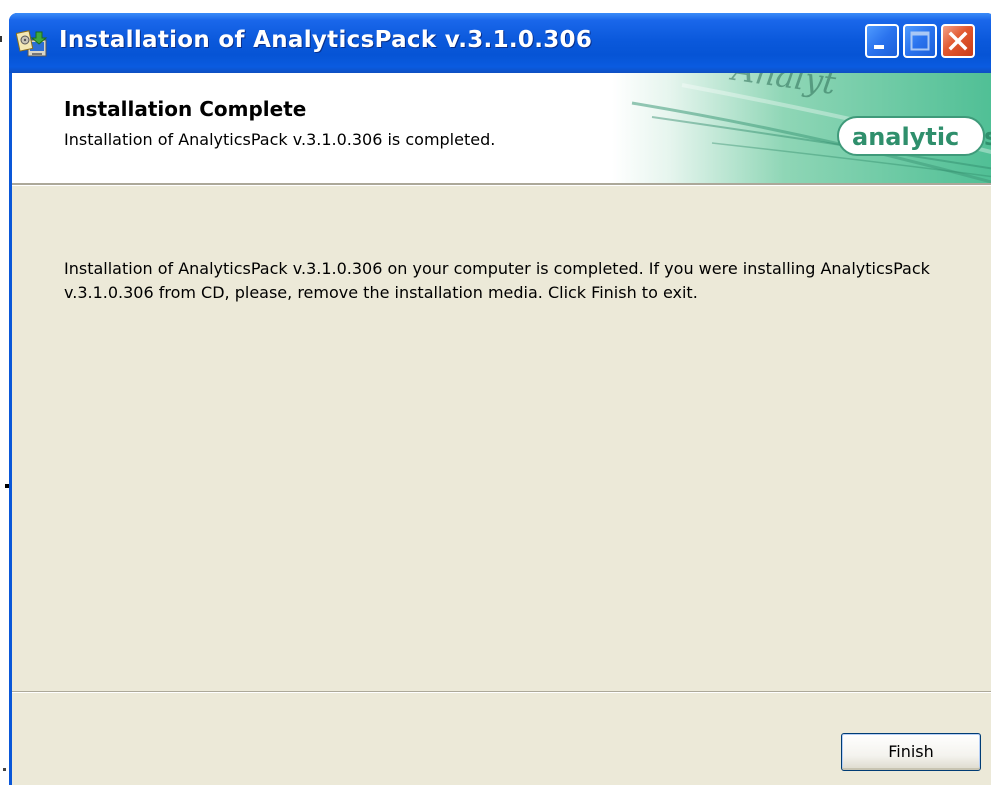 The image size is (991, 785). What do you see at coordinates (32, 43) in the screenshot?
I see `installer-icon` at bounding box center [32, 43].